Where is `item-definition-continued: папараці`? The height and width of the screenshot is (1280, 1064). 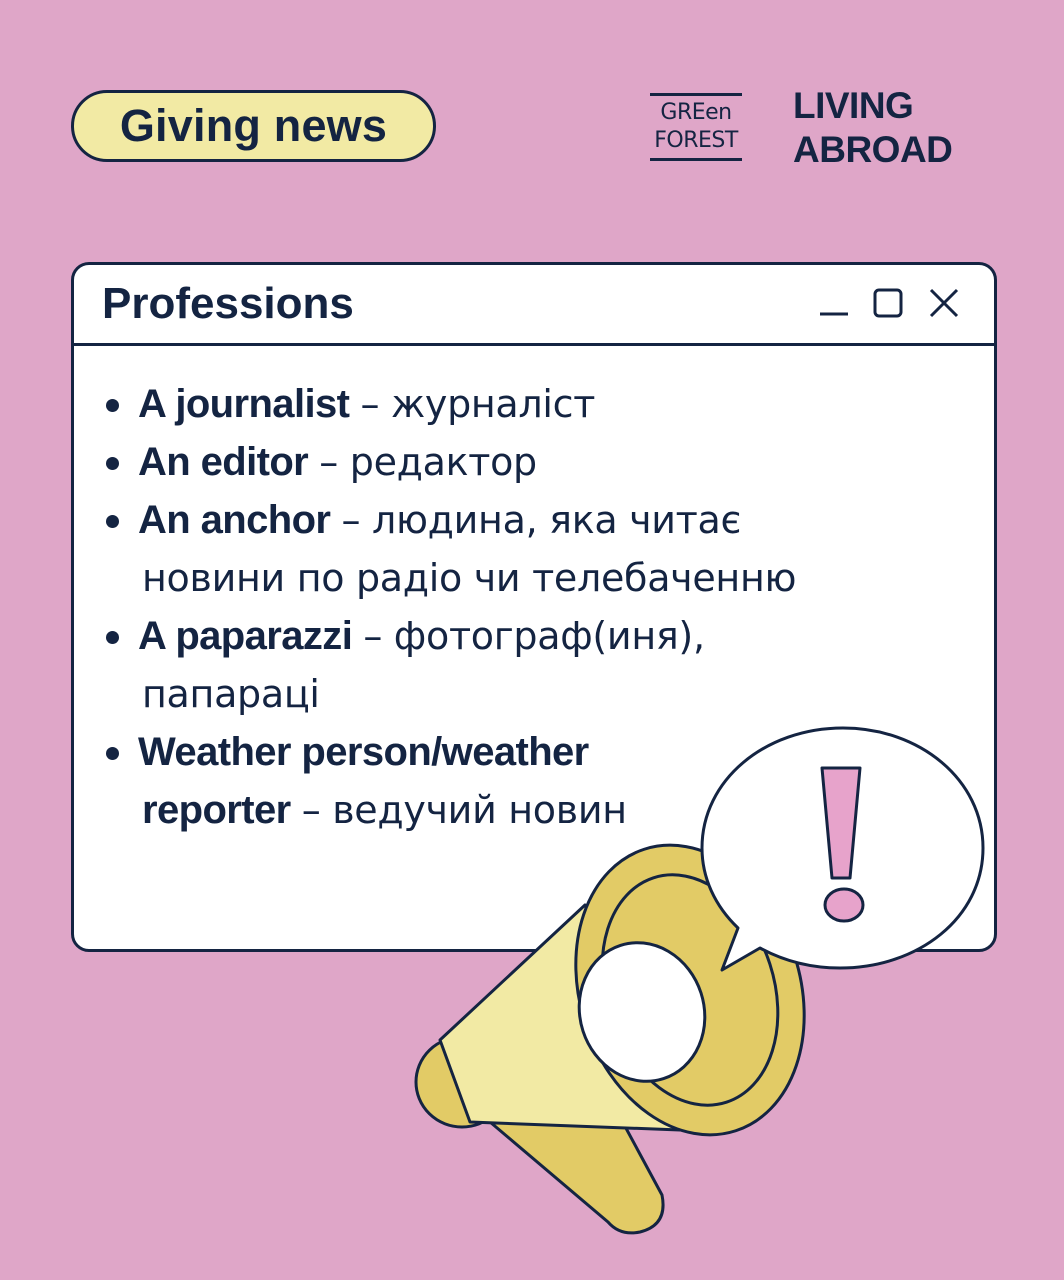
item-definition-continued: папараці is located at coordinates (231, 694).